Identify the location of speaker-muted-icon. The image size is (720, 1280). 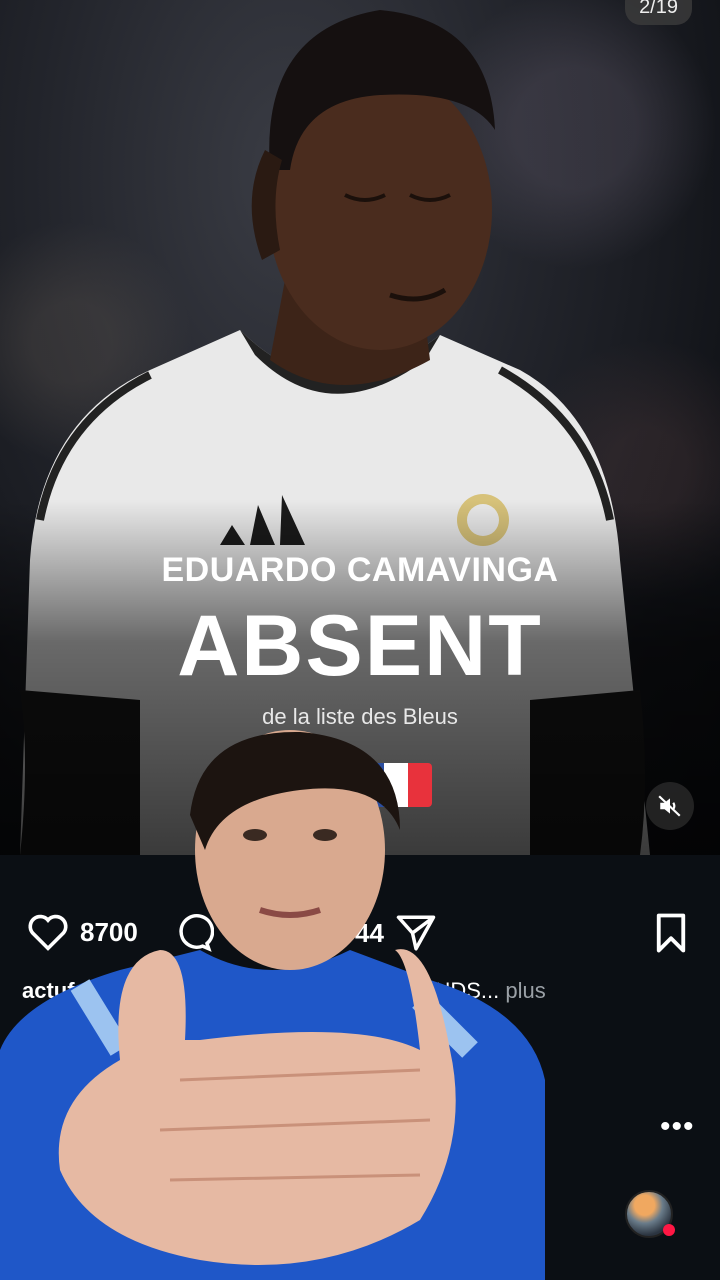
(669, 806).